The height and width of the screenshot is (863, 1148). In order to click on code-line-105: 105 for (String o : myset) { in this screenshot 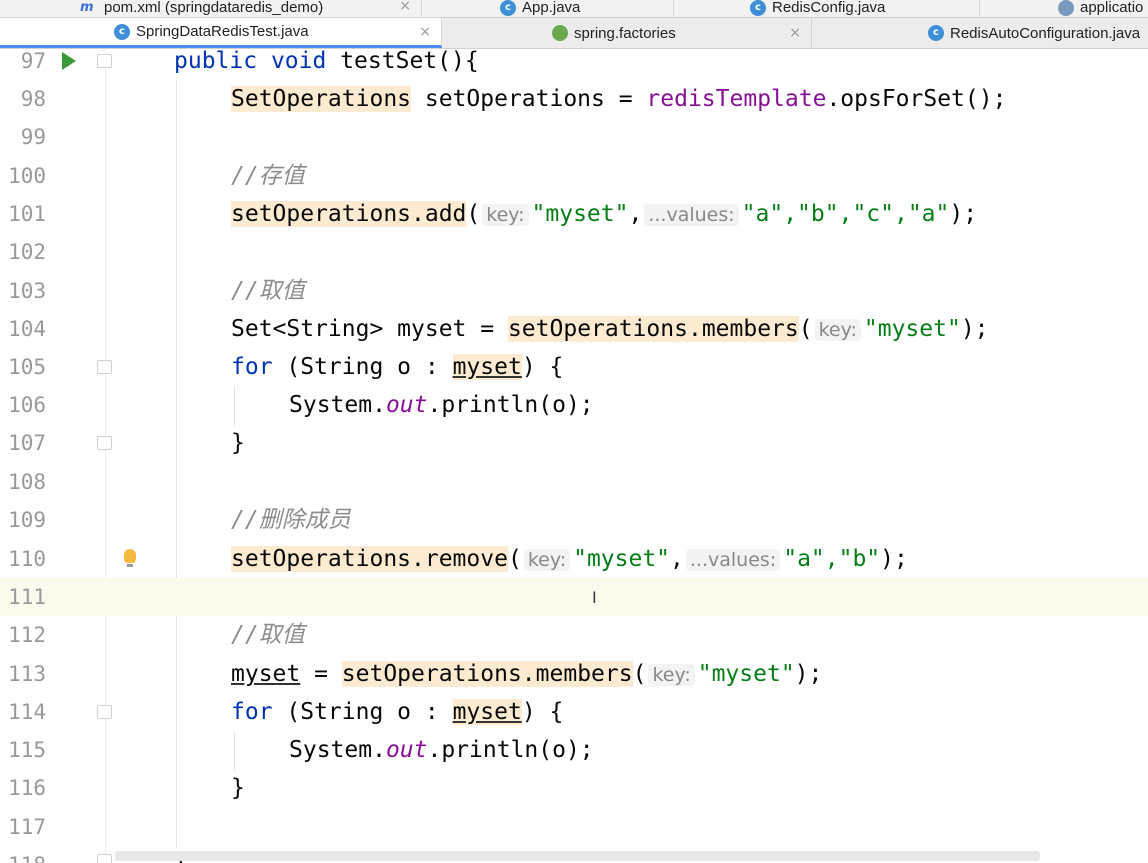, I will do `click(574, 367)`.